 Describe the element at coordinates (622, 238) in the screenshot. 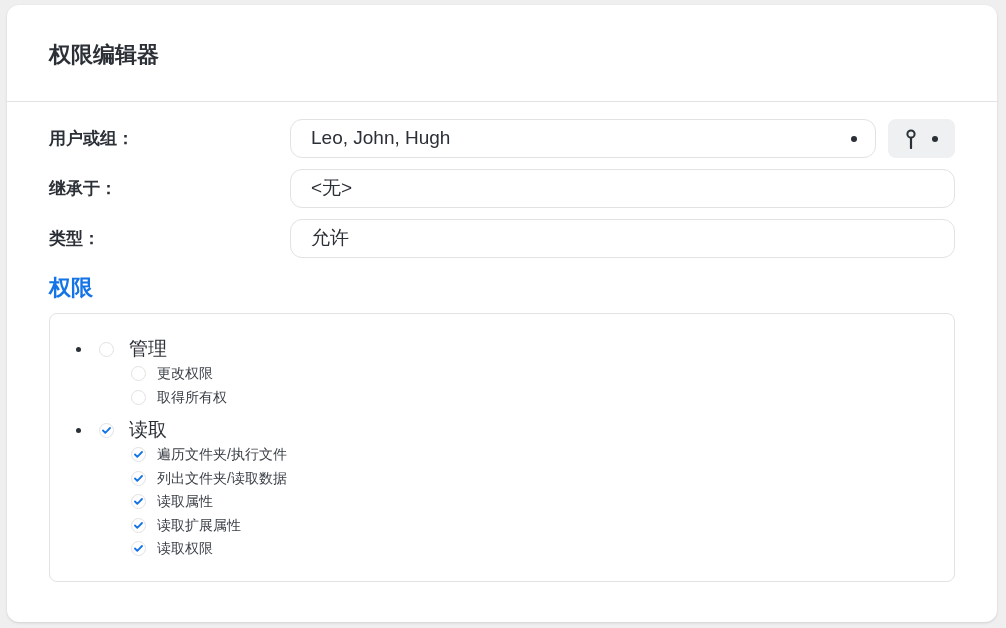

I see `input-field: 允许` at that location.